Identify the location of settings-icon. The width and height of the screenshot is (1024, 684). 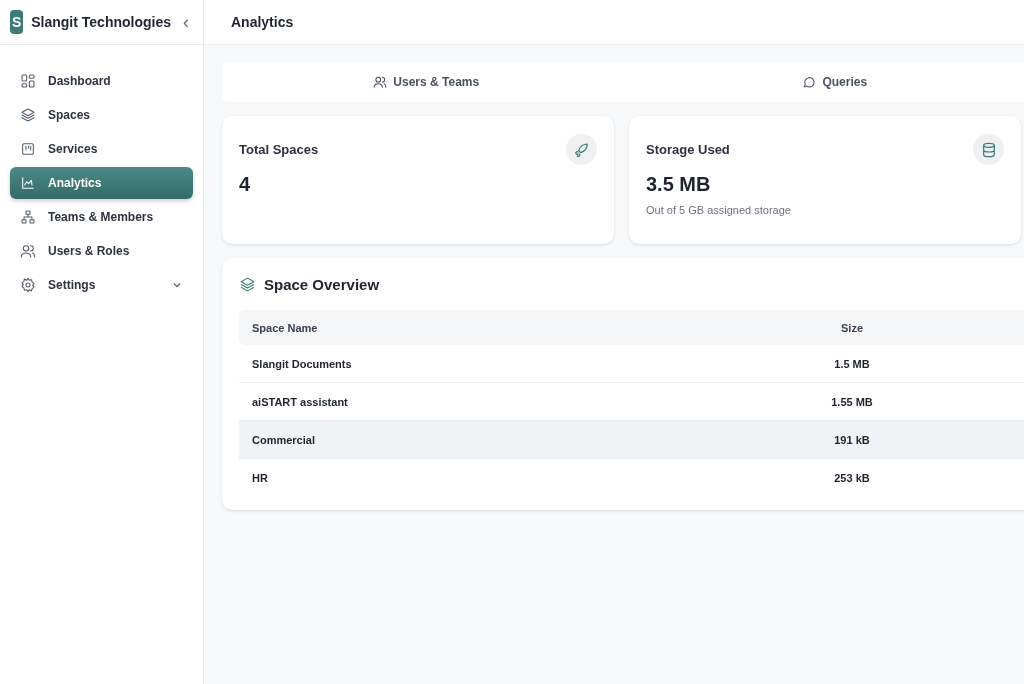
(28, 285).